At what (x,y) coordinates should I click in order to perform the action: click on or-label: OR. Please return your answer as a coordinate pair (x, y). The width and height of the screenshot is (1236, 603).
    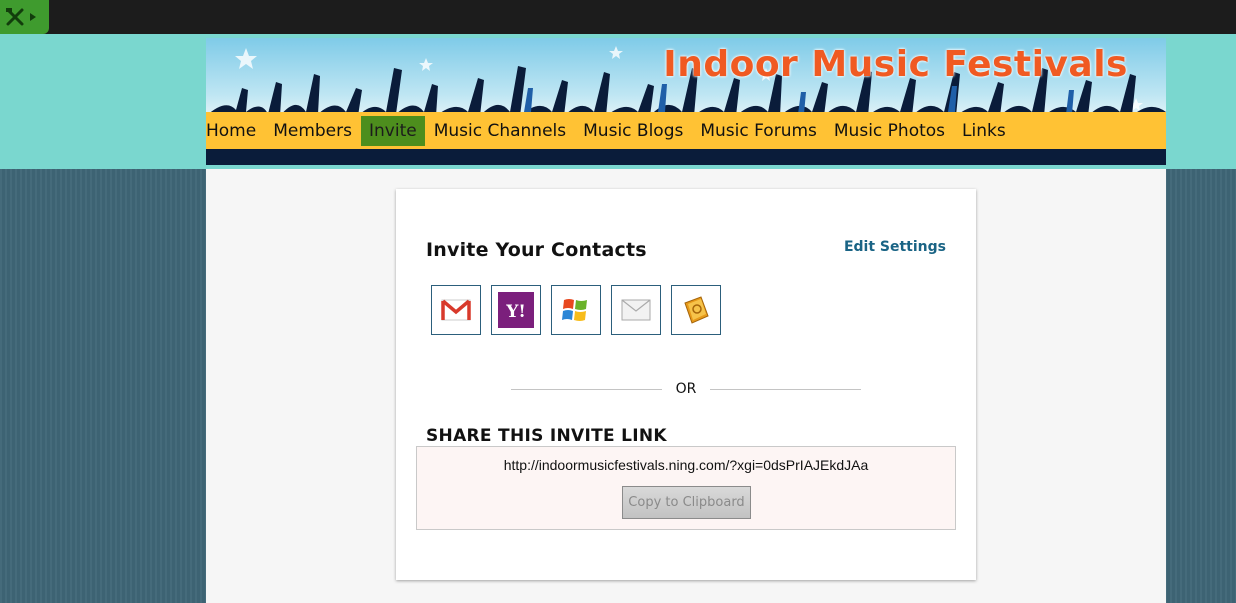
    Looking at the image, I should click on (686, 389).